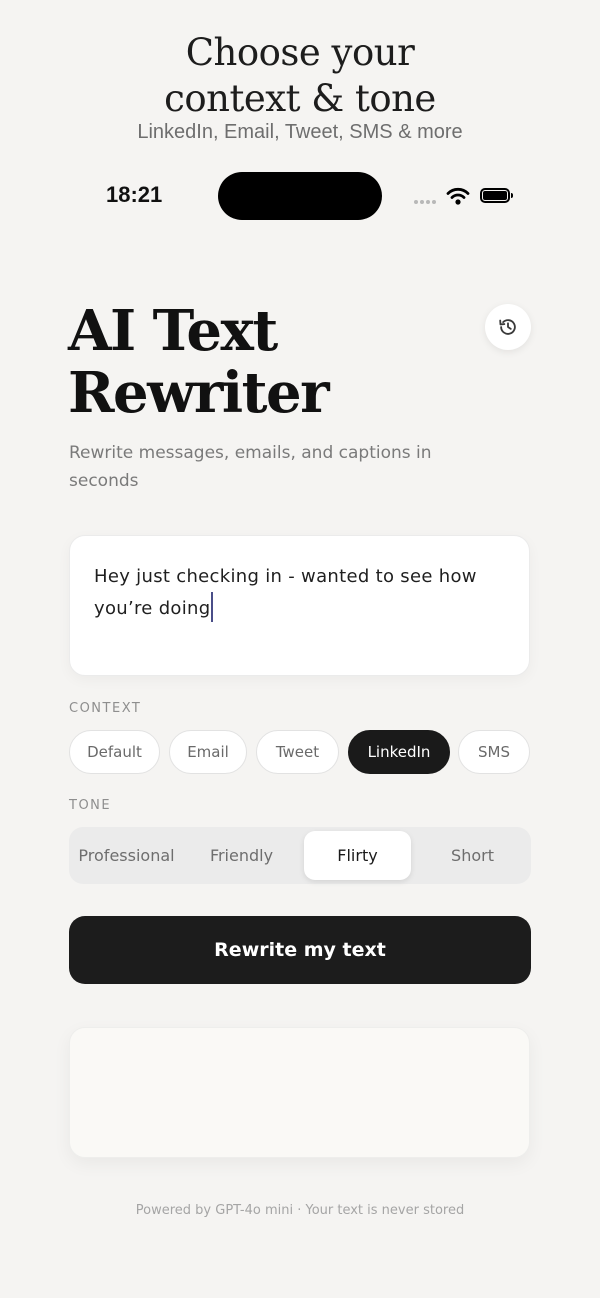  Describe the element at coordinates (105, 708) in the screenshot. I see `context-label: CONTEXT` at that location.